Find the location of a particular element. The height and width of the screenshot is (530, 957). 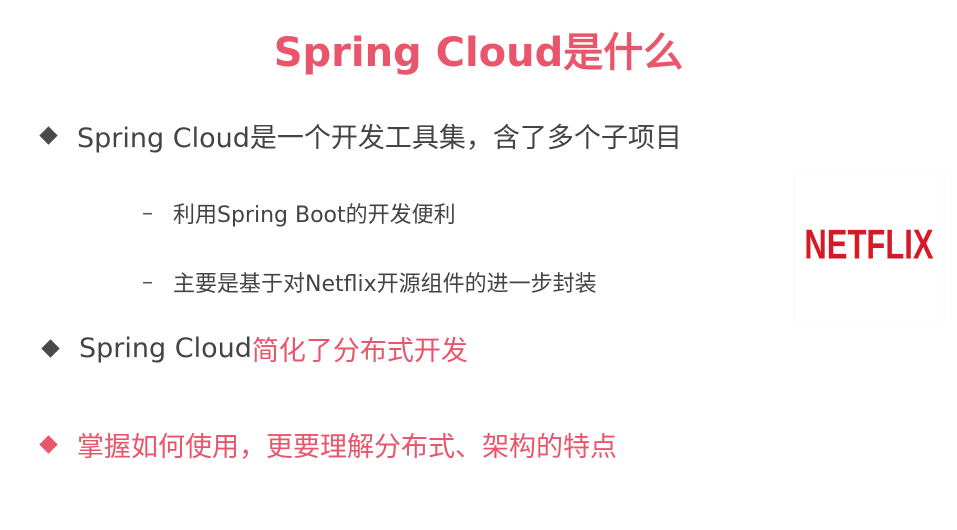

netflix-logo: NETFLIX is located at coordinates (869, 244).